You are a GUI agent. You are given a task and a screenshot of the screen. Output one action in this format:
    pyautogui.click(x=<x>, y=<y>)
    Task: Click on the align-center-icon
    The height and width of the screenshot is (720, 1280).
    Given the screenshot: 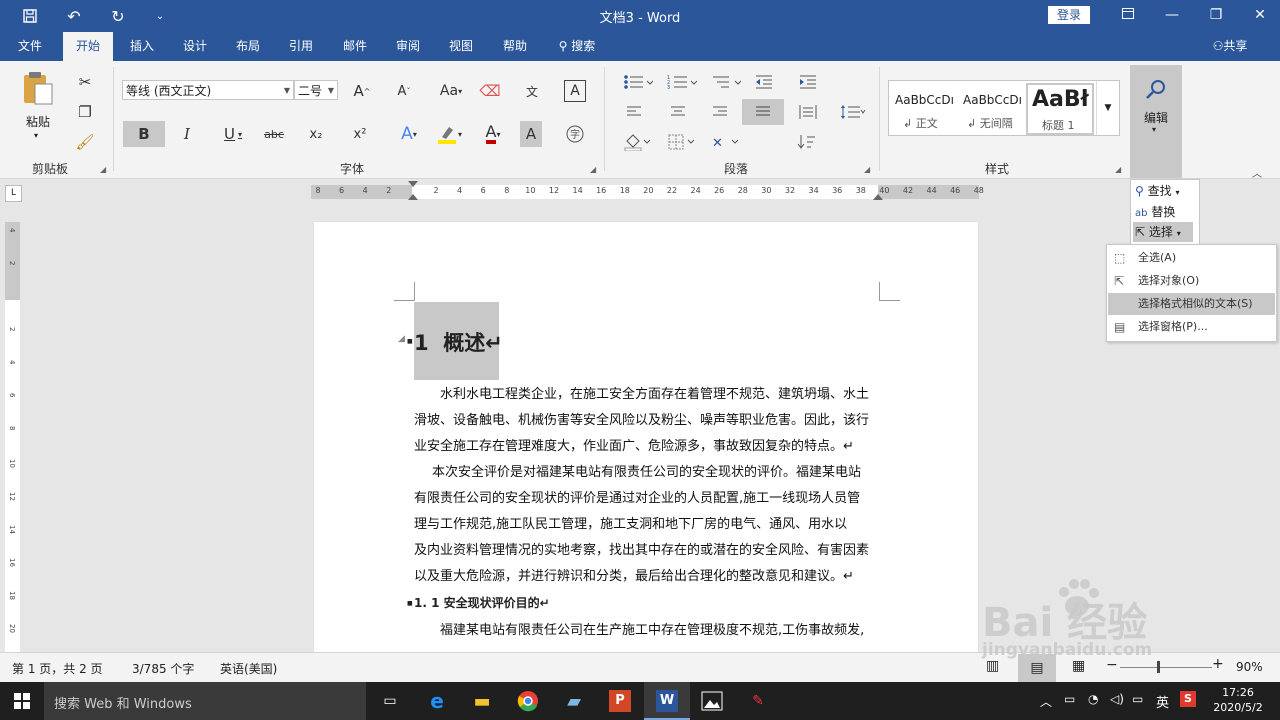 What is the action you would take?
    pyautogui.click(x=678, y=112)
    